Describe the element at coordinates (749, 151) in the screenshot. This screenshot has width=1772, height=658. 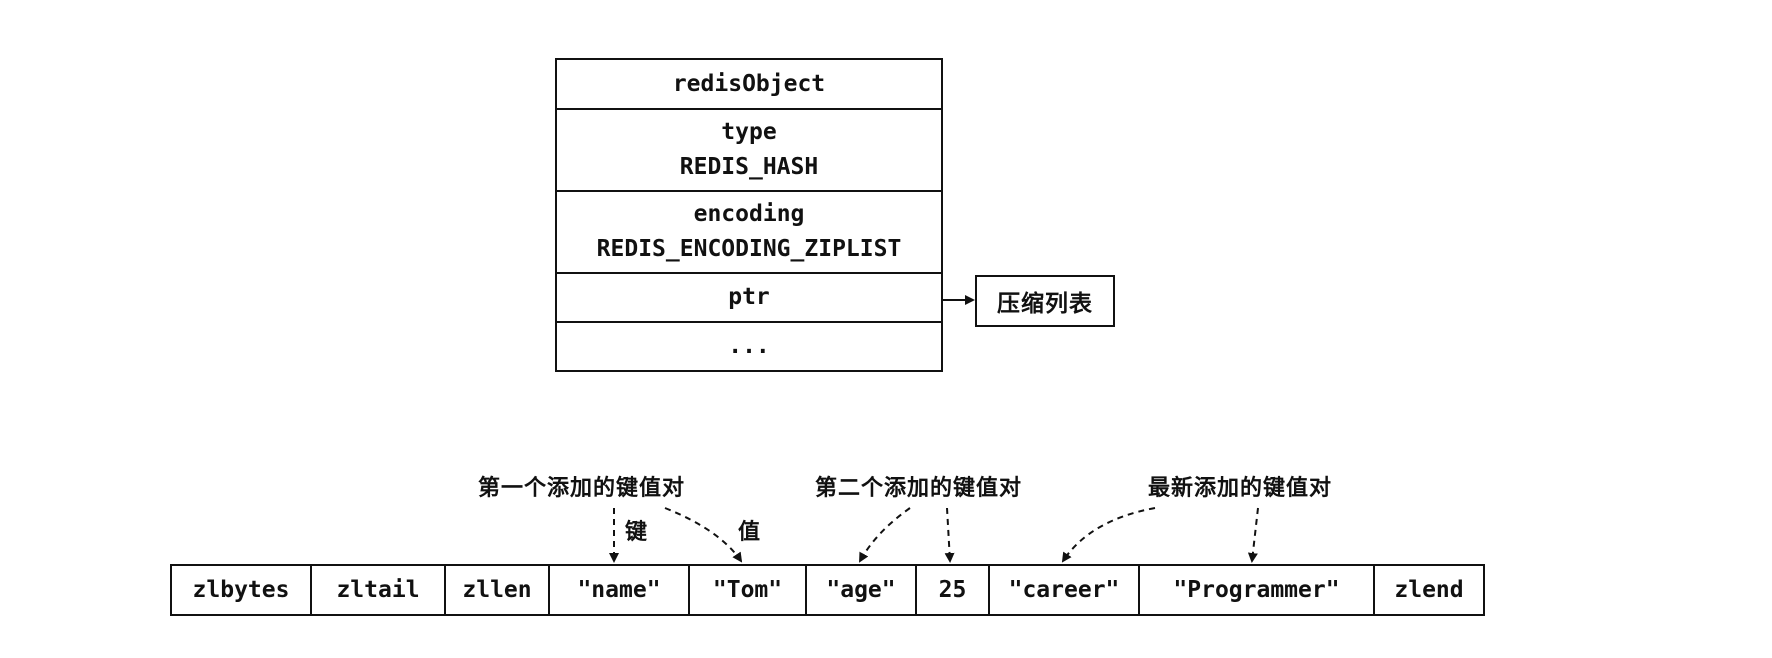
I see `type-field: type REDIS_HASH` at that location.